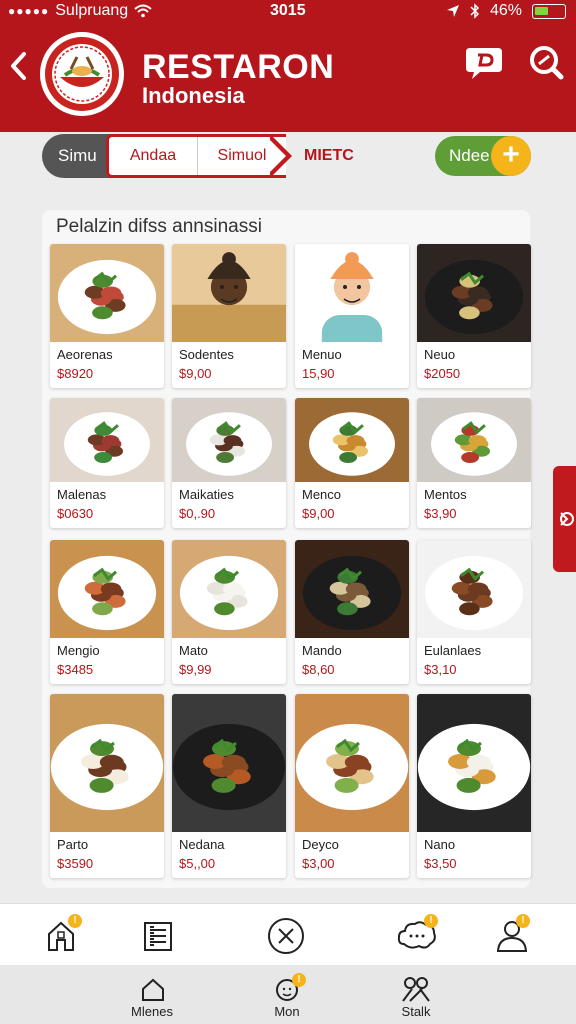  Describe the element at coordinates (277, 156) in the screenshot. I see `breadcrumb-arrow-inner` at that location.